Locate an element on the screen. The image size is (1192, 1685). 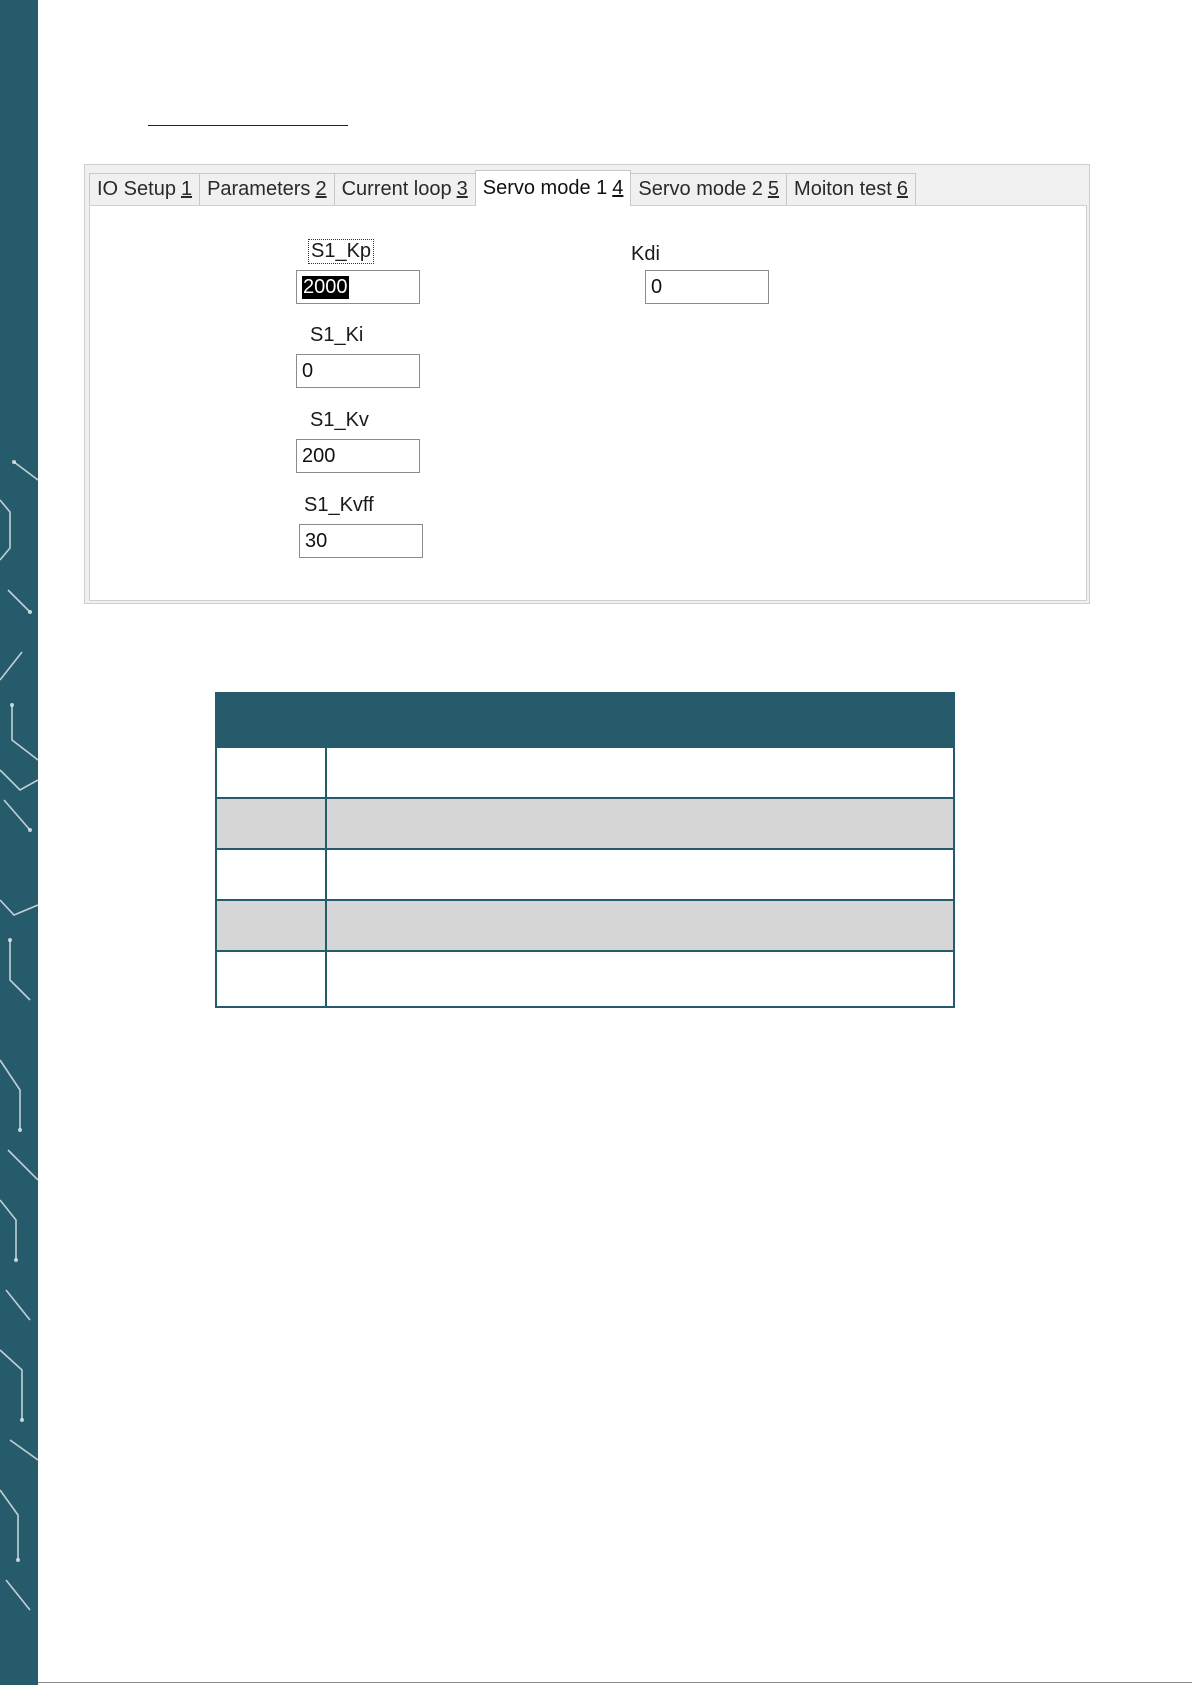
kdi-label: Kdi is located at coordinates (645, 254).